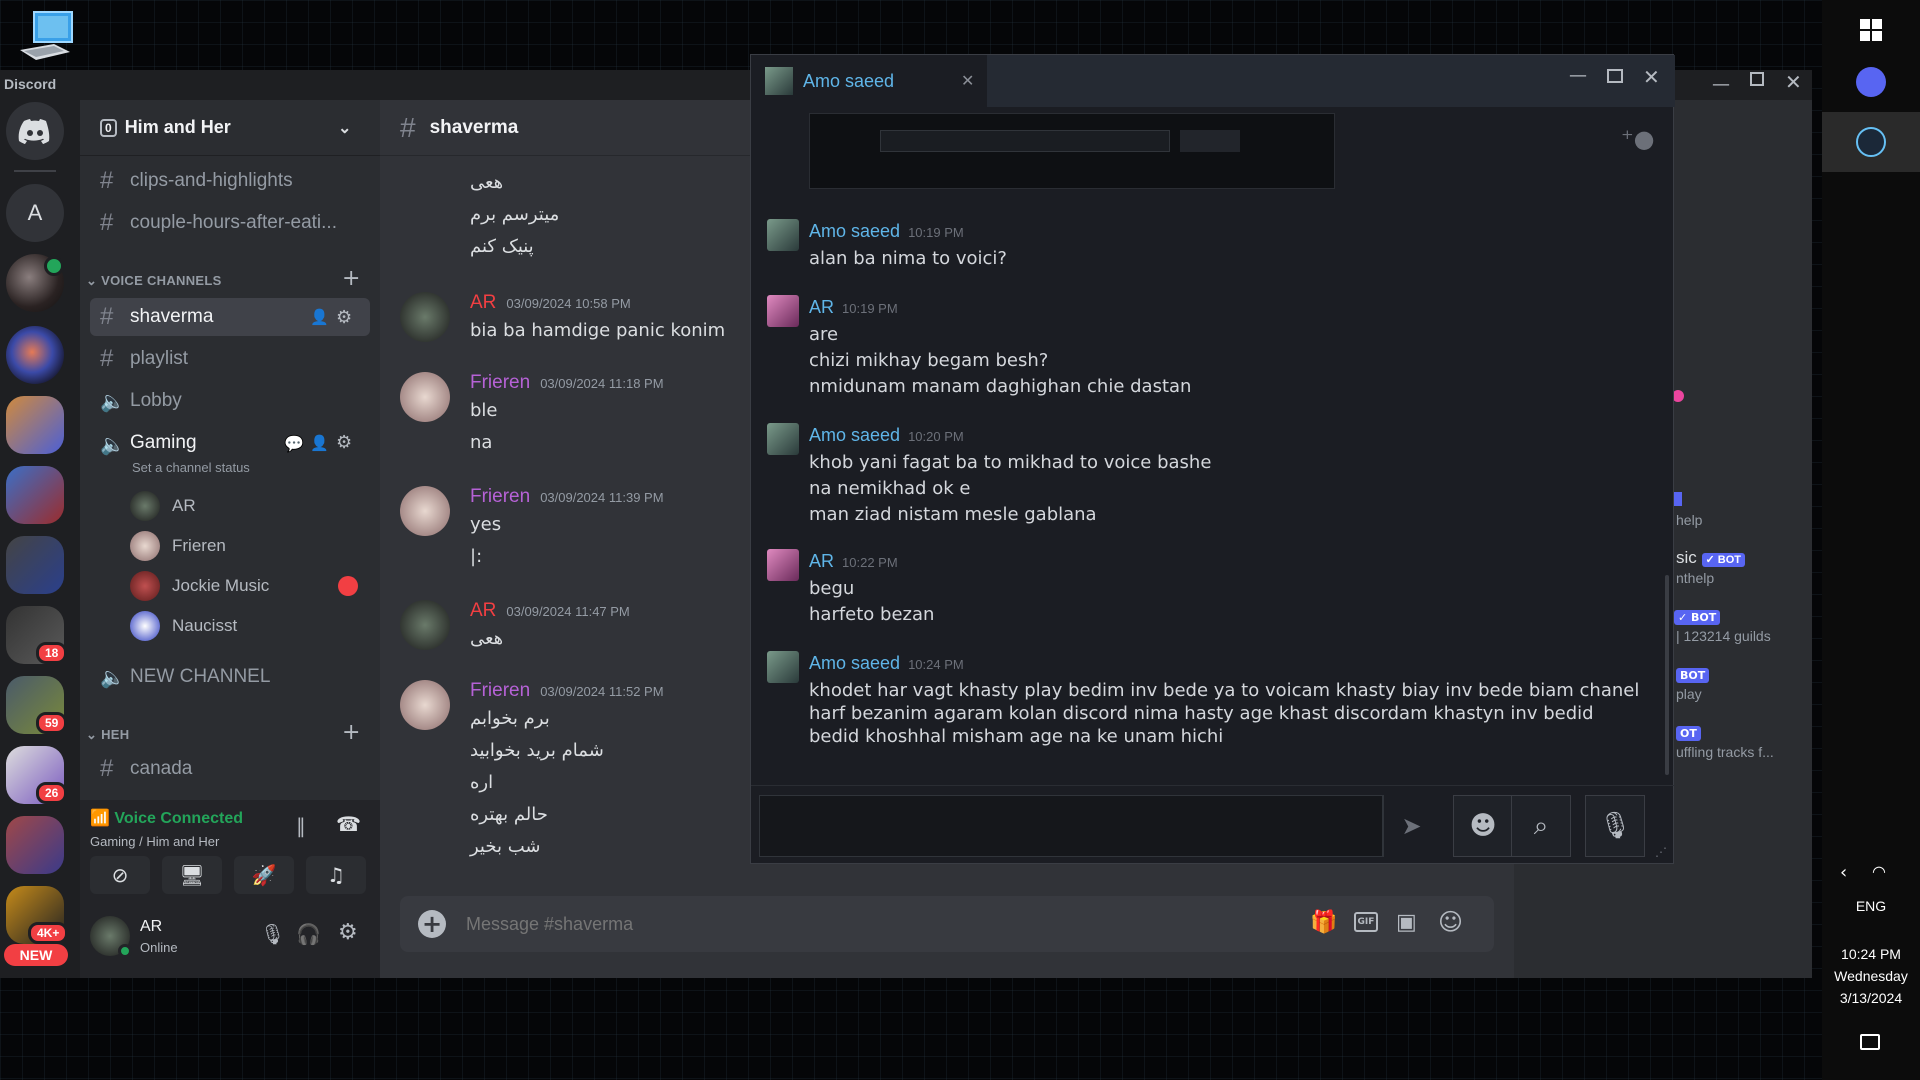 This screenshot has height=1080, width=1920. I want to click on message-author: AR 03/09/2024 10:58 PM, so click(550, 303).